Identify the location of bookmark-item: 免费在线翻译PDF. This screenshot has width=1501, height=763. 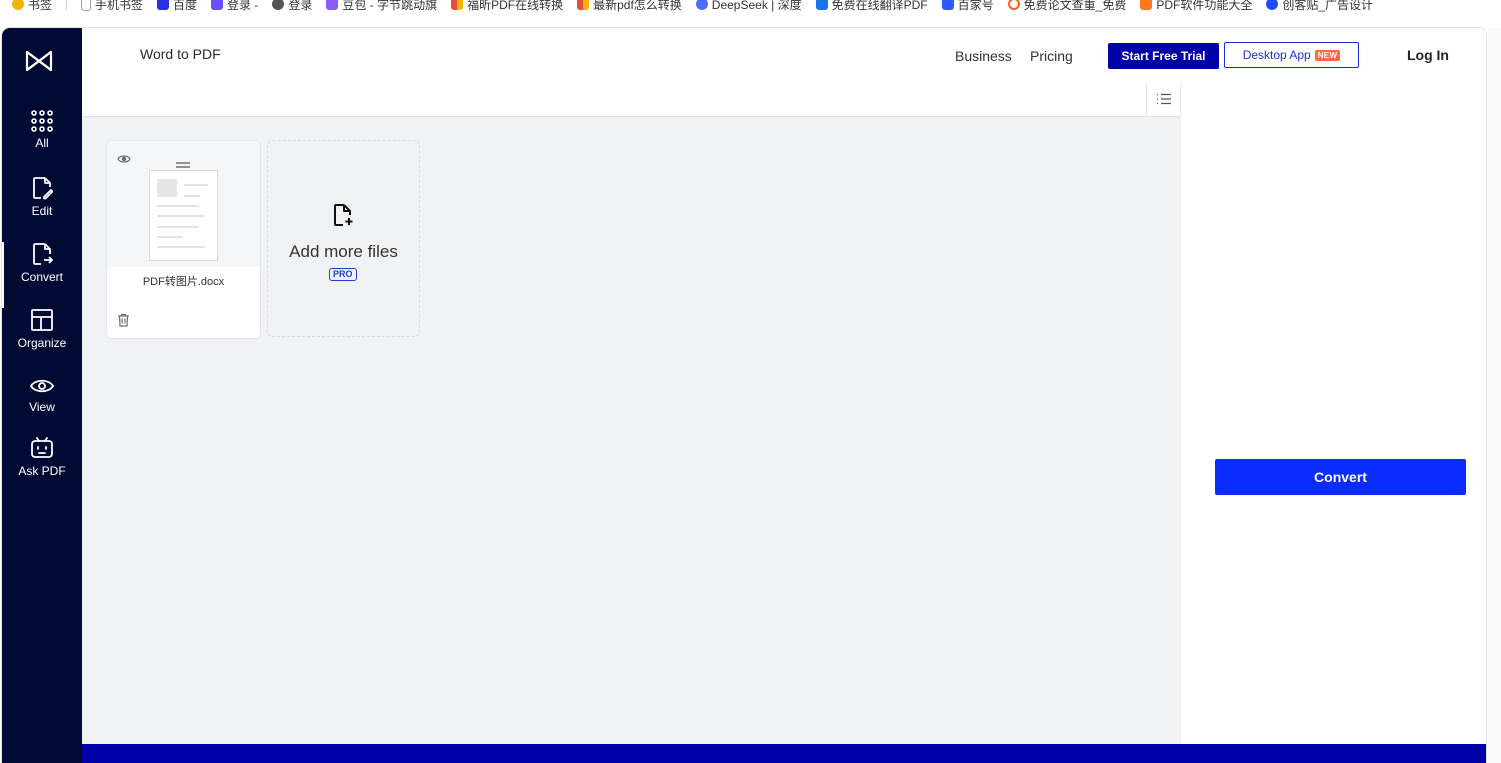
(871, 6).